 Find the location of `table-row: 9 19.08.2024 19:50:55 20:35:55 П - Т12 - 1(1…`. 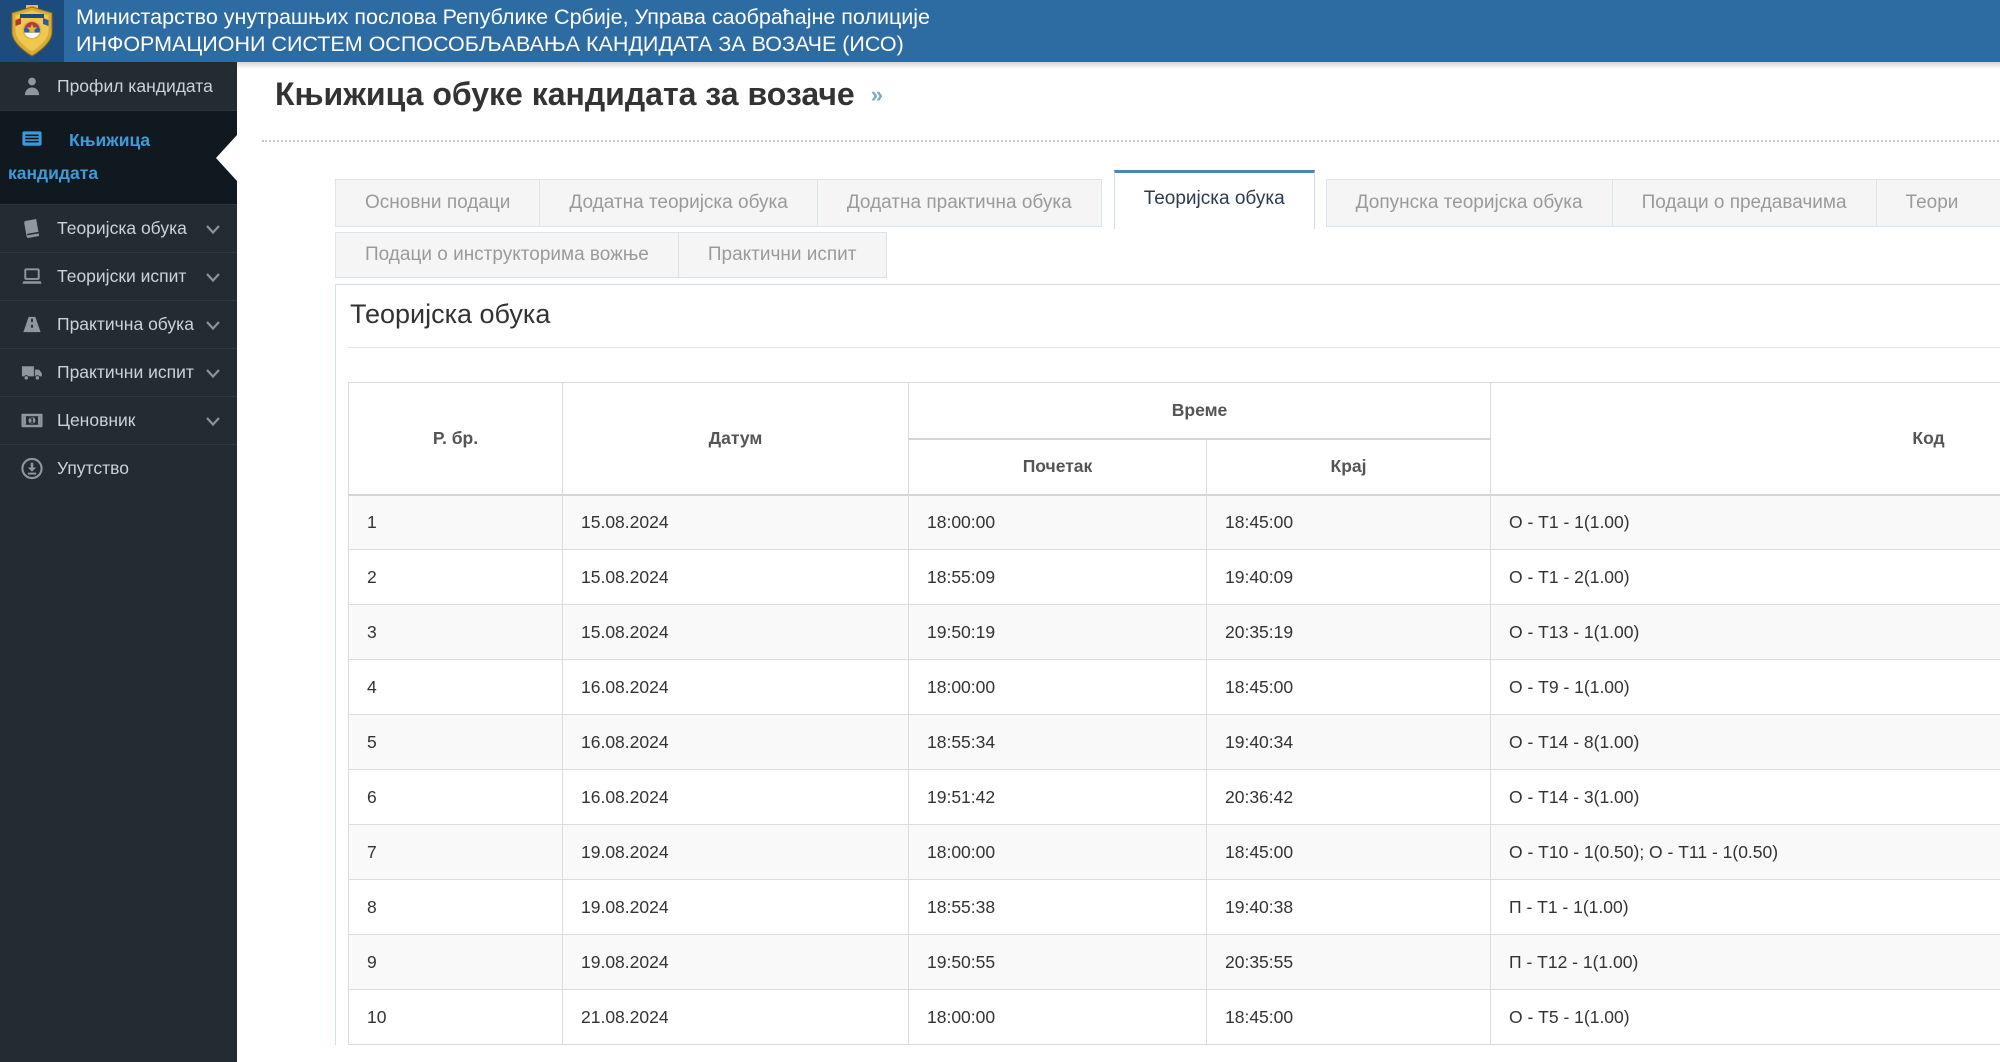

table-row: 9 19.08.2024 19:50:55 20:35:55 П - Т12 - 1(1… is located at coordinates (1174, 962).